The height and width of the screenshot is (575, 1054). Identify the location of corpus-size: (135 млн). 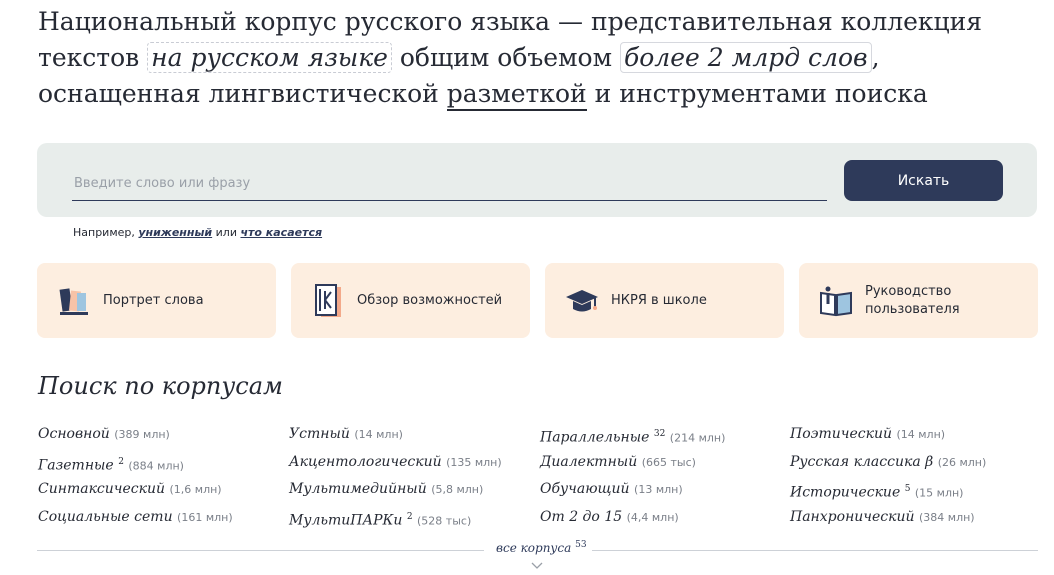
(474, 462).